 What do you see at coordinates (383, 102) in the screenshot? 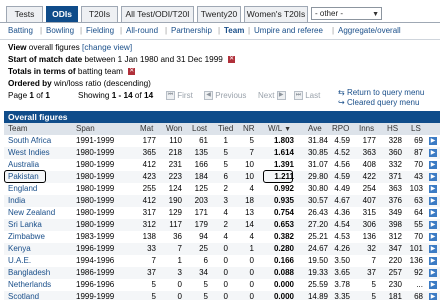
I see `cleared-label: Cleared query menu` at bounding box center [383, 102].